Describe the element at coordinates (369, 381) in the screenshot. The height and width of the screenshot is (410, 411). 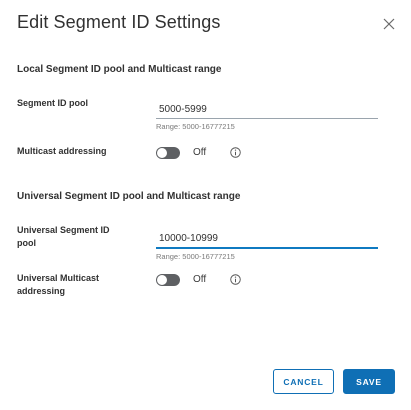
I see `save-button: SAVE` at that location.